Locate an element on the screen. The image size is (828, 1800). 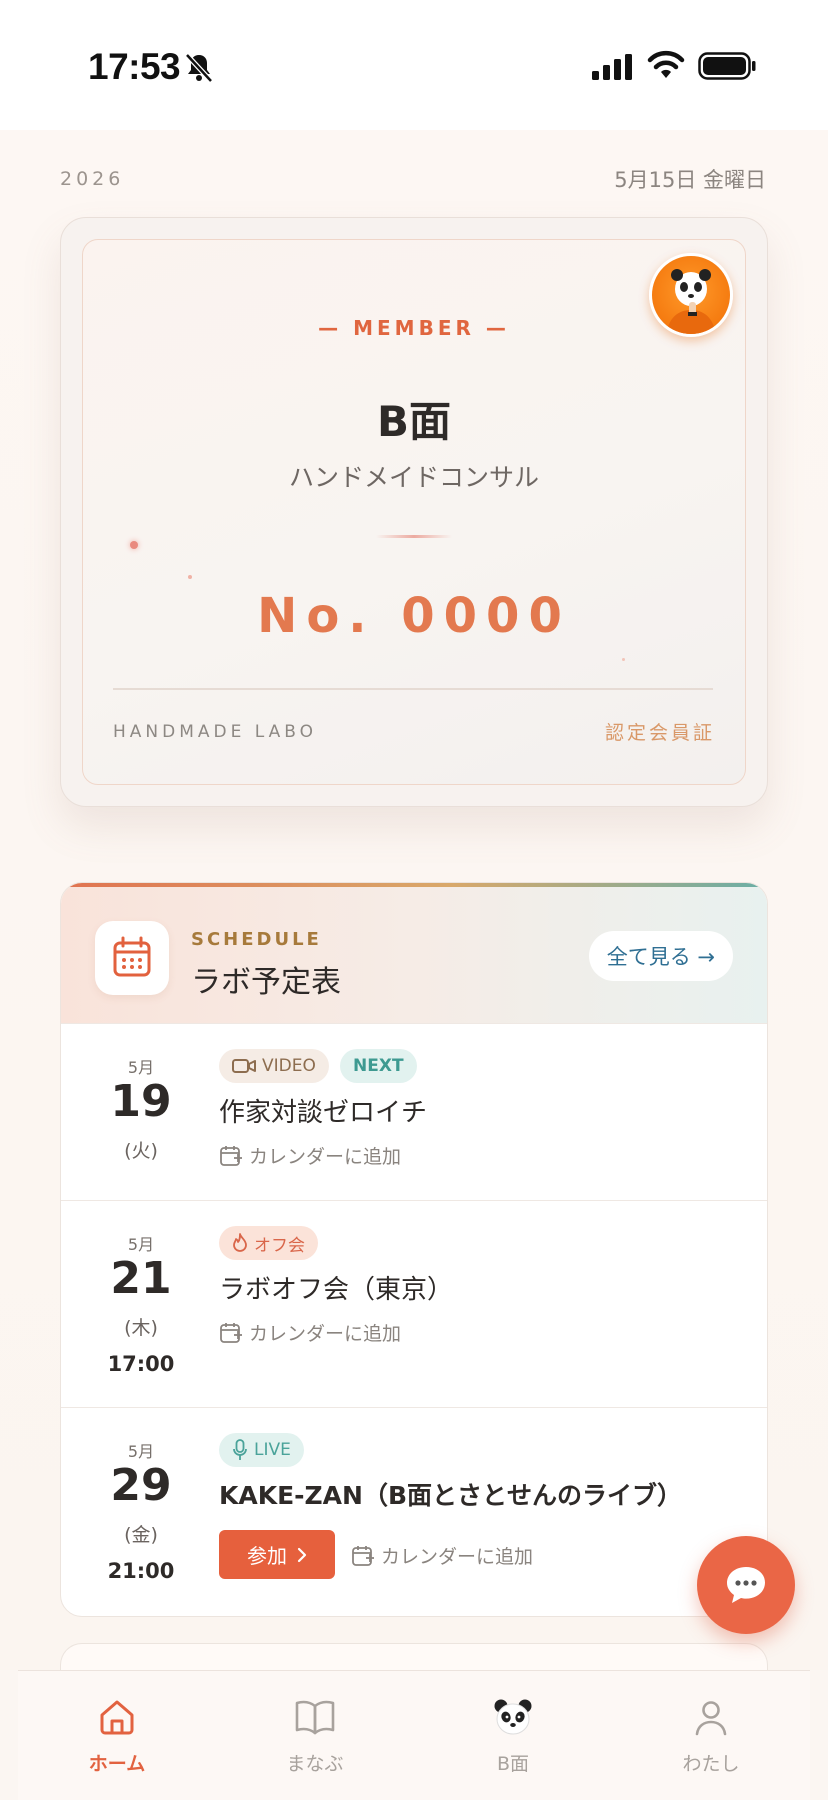
list-item: 5月 21 (木) 17:00 オフ会 ラボオフ会（東京） カレンダーに追加 is located at coordinates (414, 1303).